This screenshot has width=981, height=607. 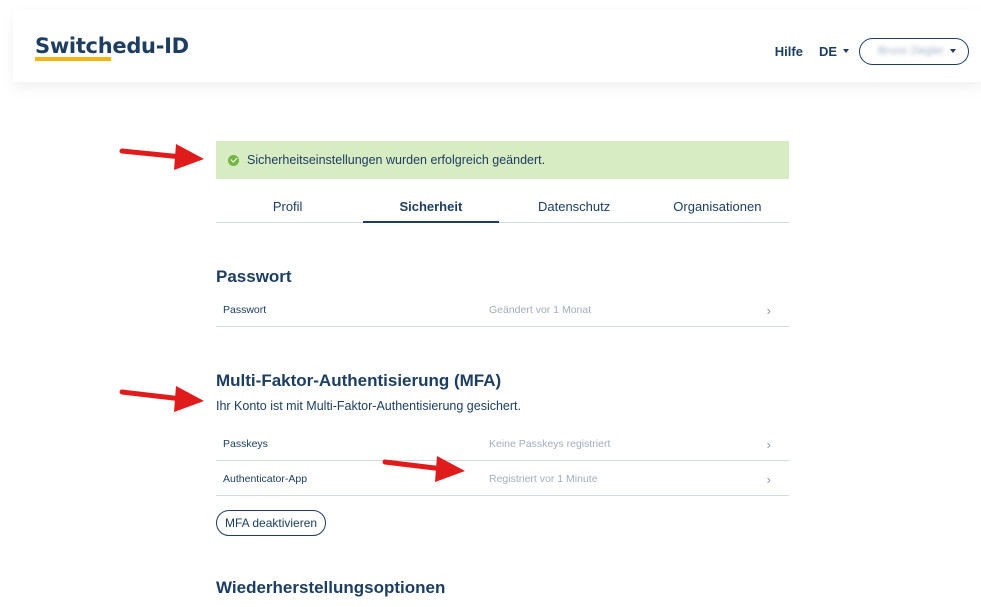 I want to click on row-value: Geändert vor 1 Monat, so click(x=540, y=309).